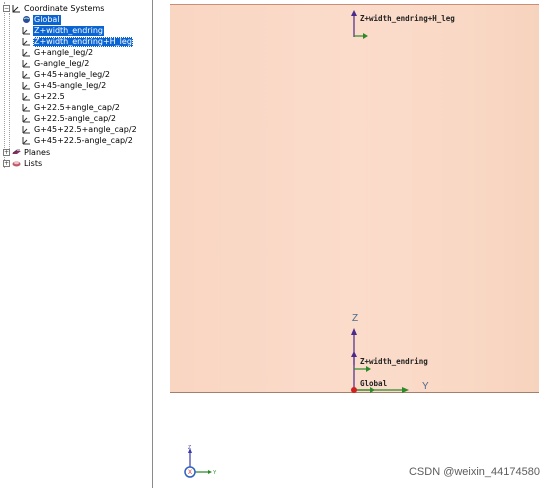 The image size is (554, 488). I want to click on tree-item-cs: G+45-angle_leg/2, so click(64, 85).